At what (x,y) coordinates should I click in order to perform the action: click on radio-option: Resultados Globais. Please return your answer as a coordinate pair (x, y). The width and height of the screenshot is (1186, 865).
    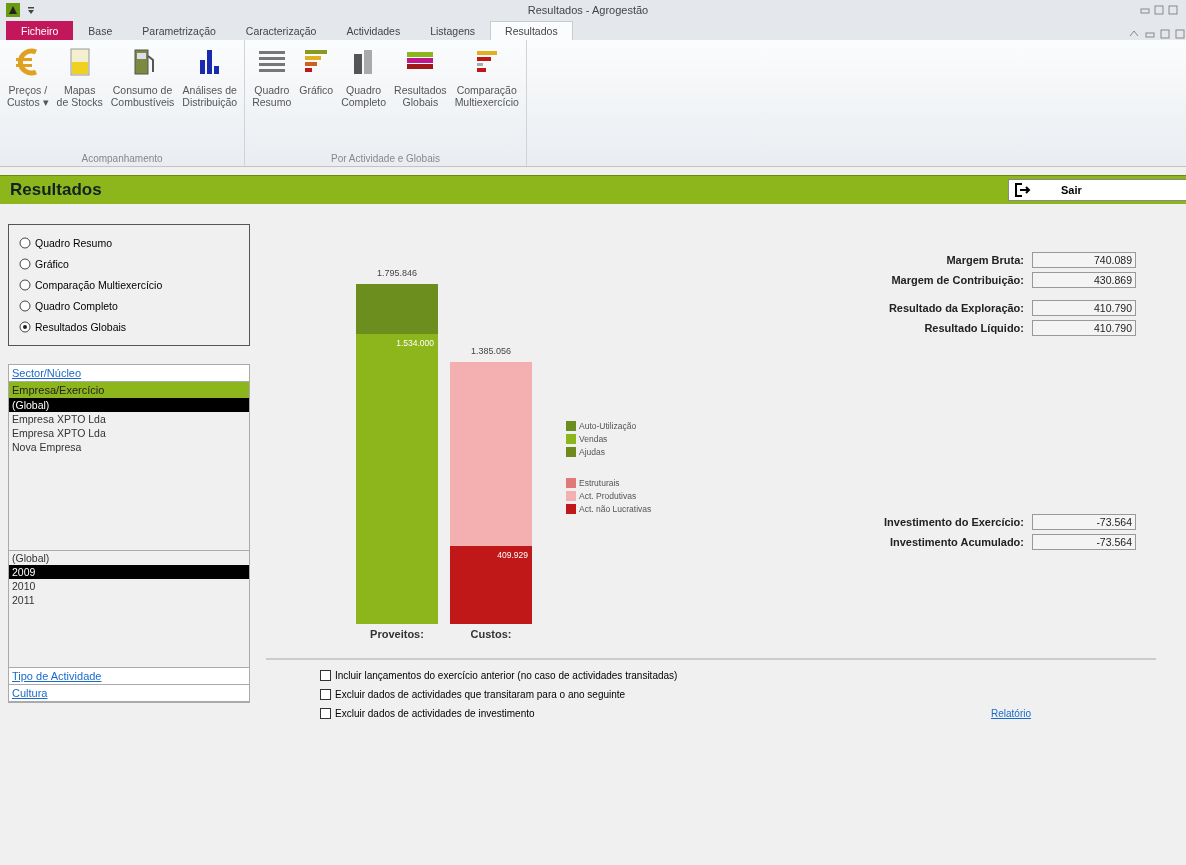
    Looking at the image, I should click on (129, 327).